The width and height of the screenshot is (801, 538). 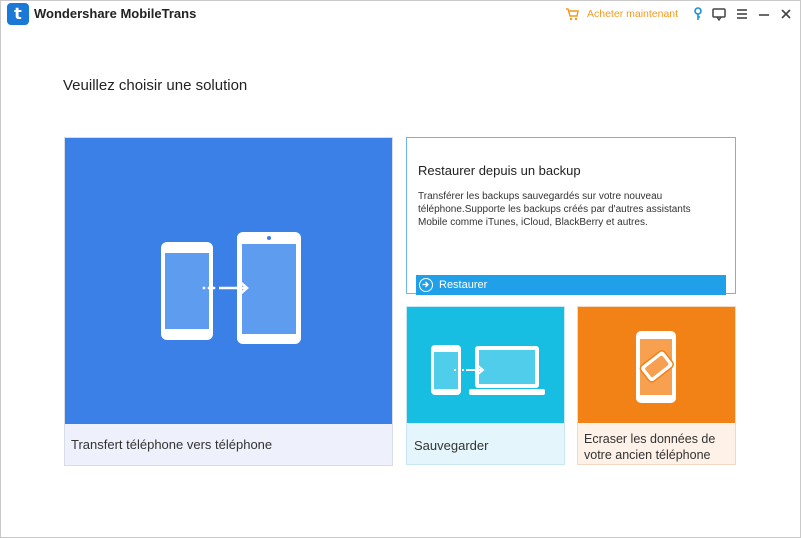 What do you see at coordinates (742, 14) in the screenshot?
I see `menu-icon` at bounding box center [742, 14].